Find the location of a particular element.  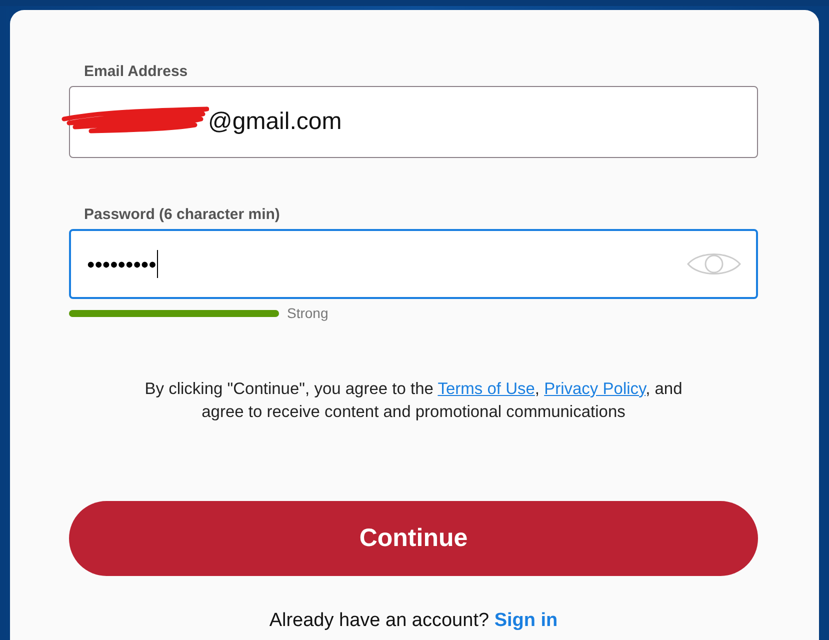

signin-prompt: Already have an account? is located at coordinates (379, 620).